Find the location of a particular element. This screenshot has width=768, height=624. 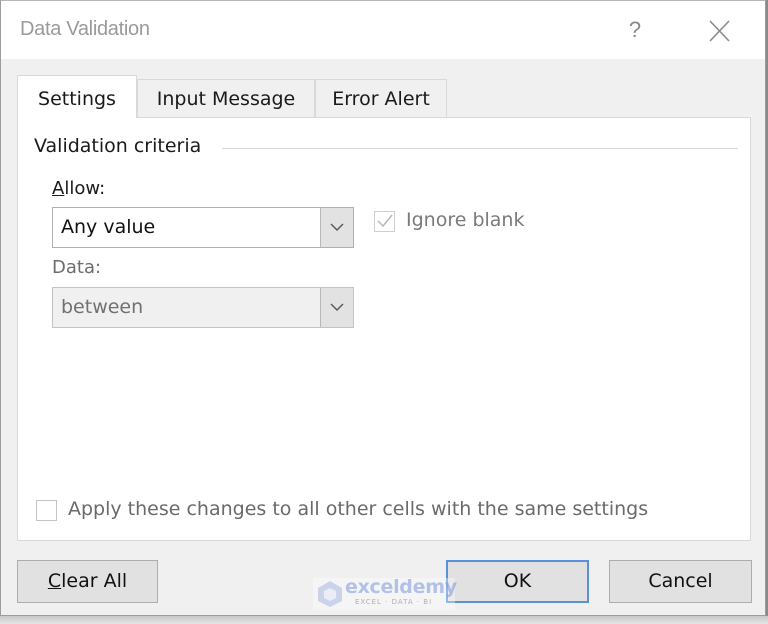

tab-error-alert: Error Alert is located at coordinates (381, 98).